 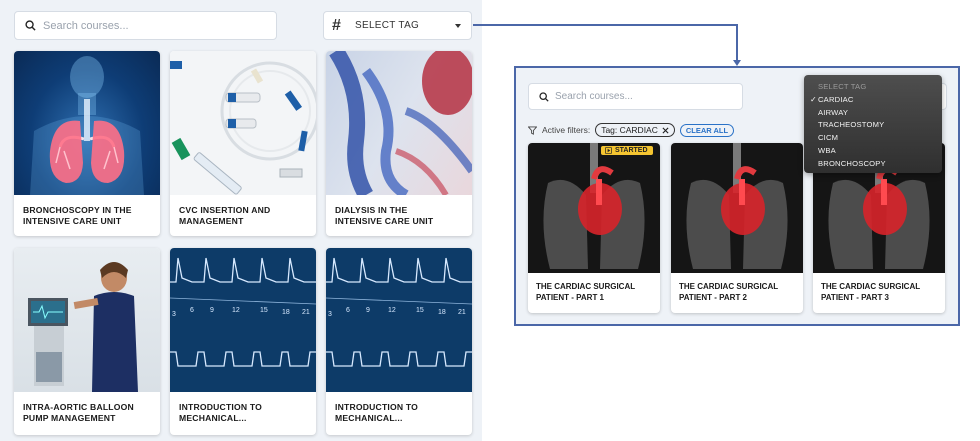 I want to click on dropdown-header: SELECT TAG, so click(x=842, y=86).